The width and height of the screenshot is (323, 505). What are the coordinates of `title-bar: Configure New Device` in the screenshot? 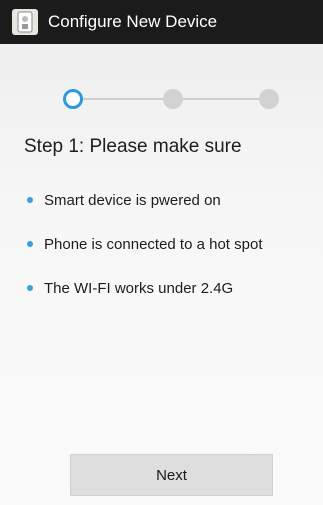 It's located at (161, 22).